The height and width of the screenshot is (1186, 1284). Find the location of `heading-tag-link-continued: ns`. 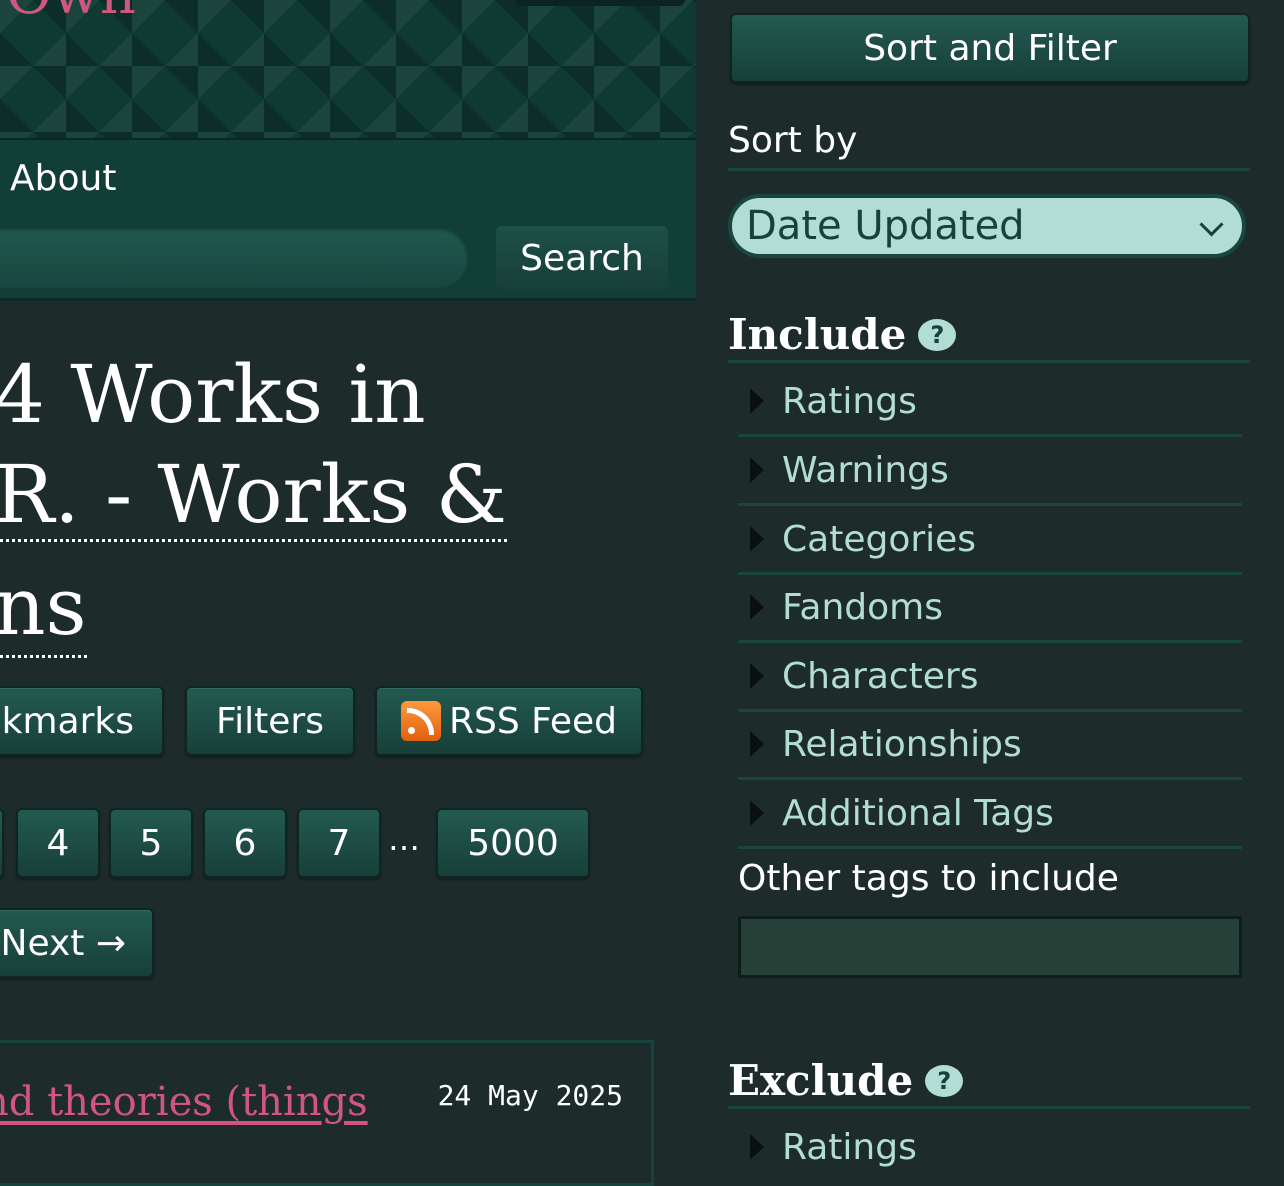

heading-tag-link-continued: ns is located at coordinates (43, 608).